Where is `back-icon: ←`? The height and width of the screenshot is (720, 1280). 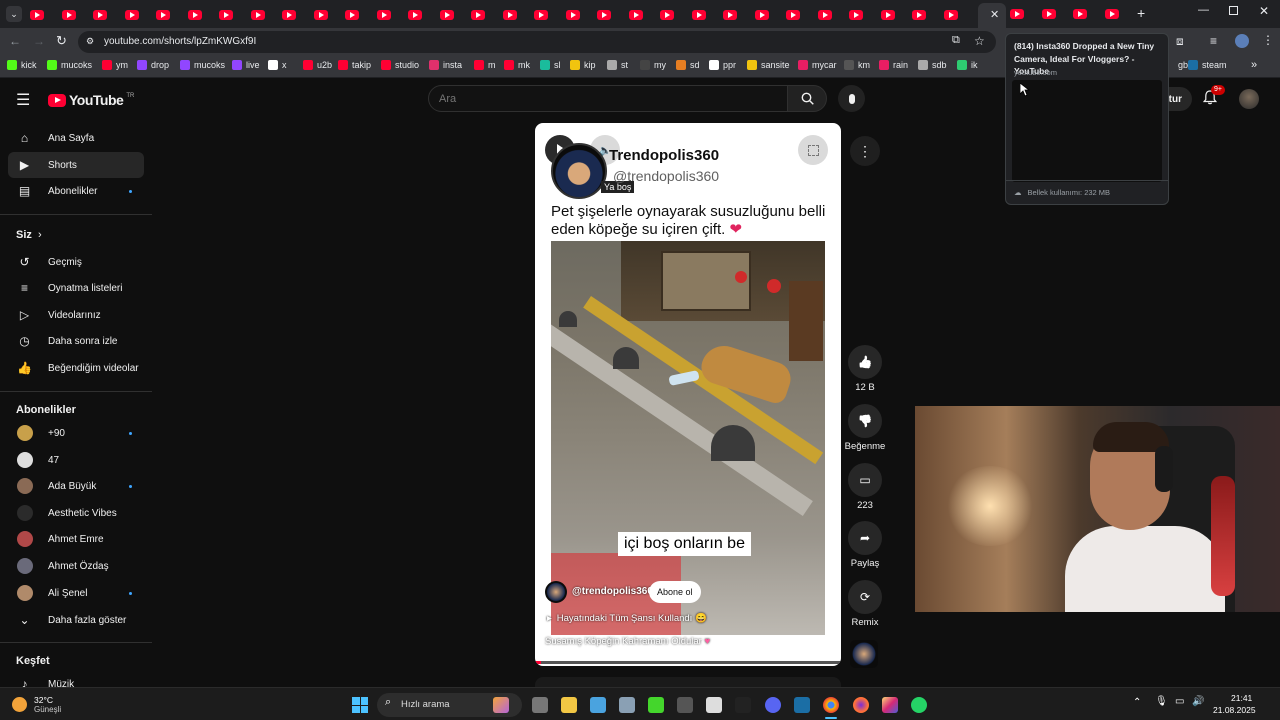 back-icon: ← is located at coordinates (15, 41).